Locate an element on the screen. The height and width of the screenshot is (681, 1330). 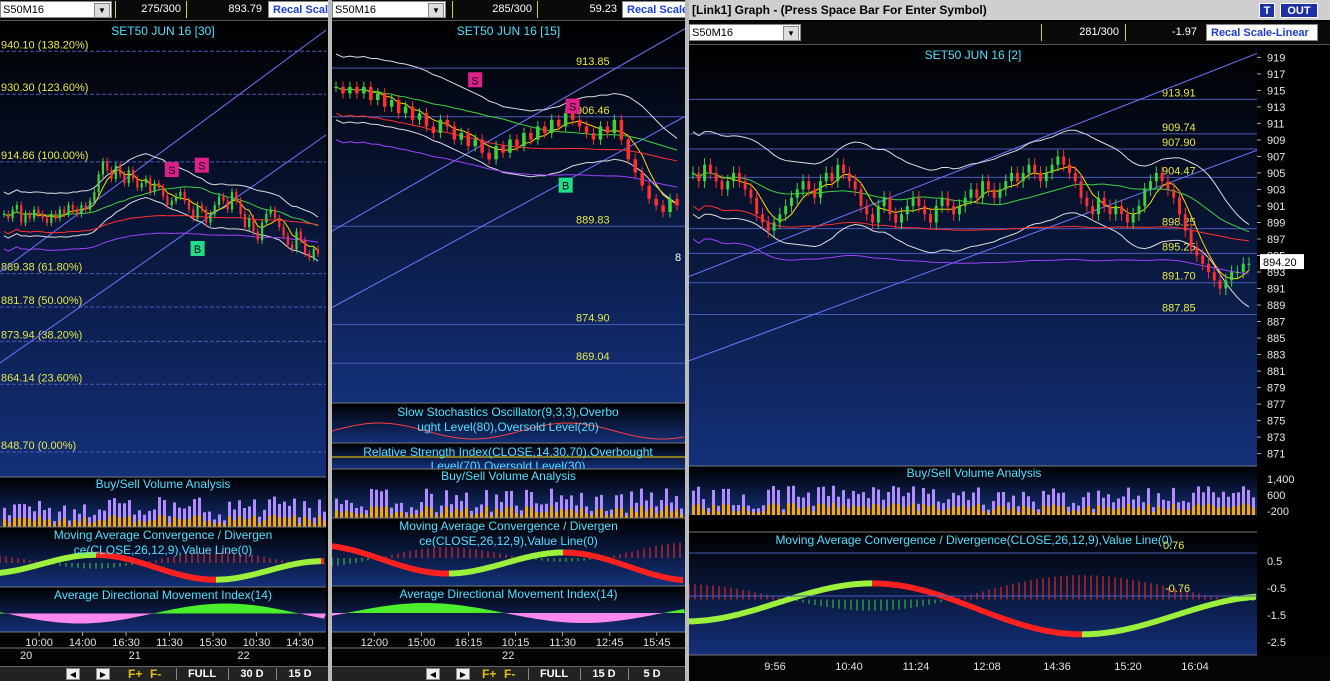
level-label: 891.70 is located at coordinates (1179, 277).